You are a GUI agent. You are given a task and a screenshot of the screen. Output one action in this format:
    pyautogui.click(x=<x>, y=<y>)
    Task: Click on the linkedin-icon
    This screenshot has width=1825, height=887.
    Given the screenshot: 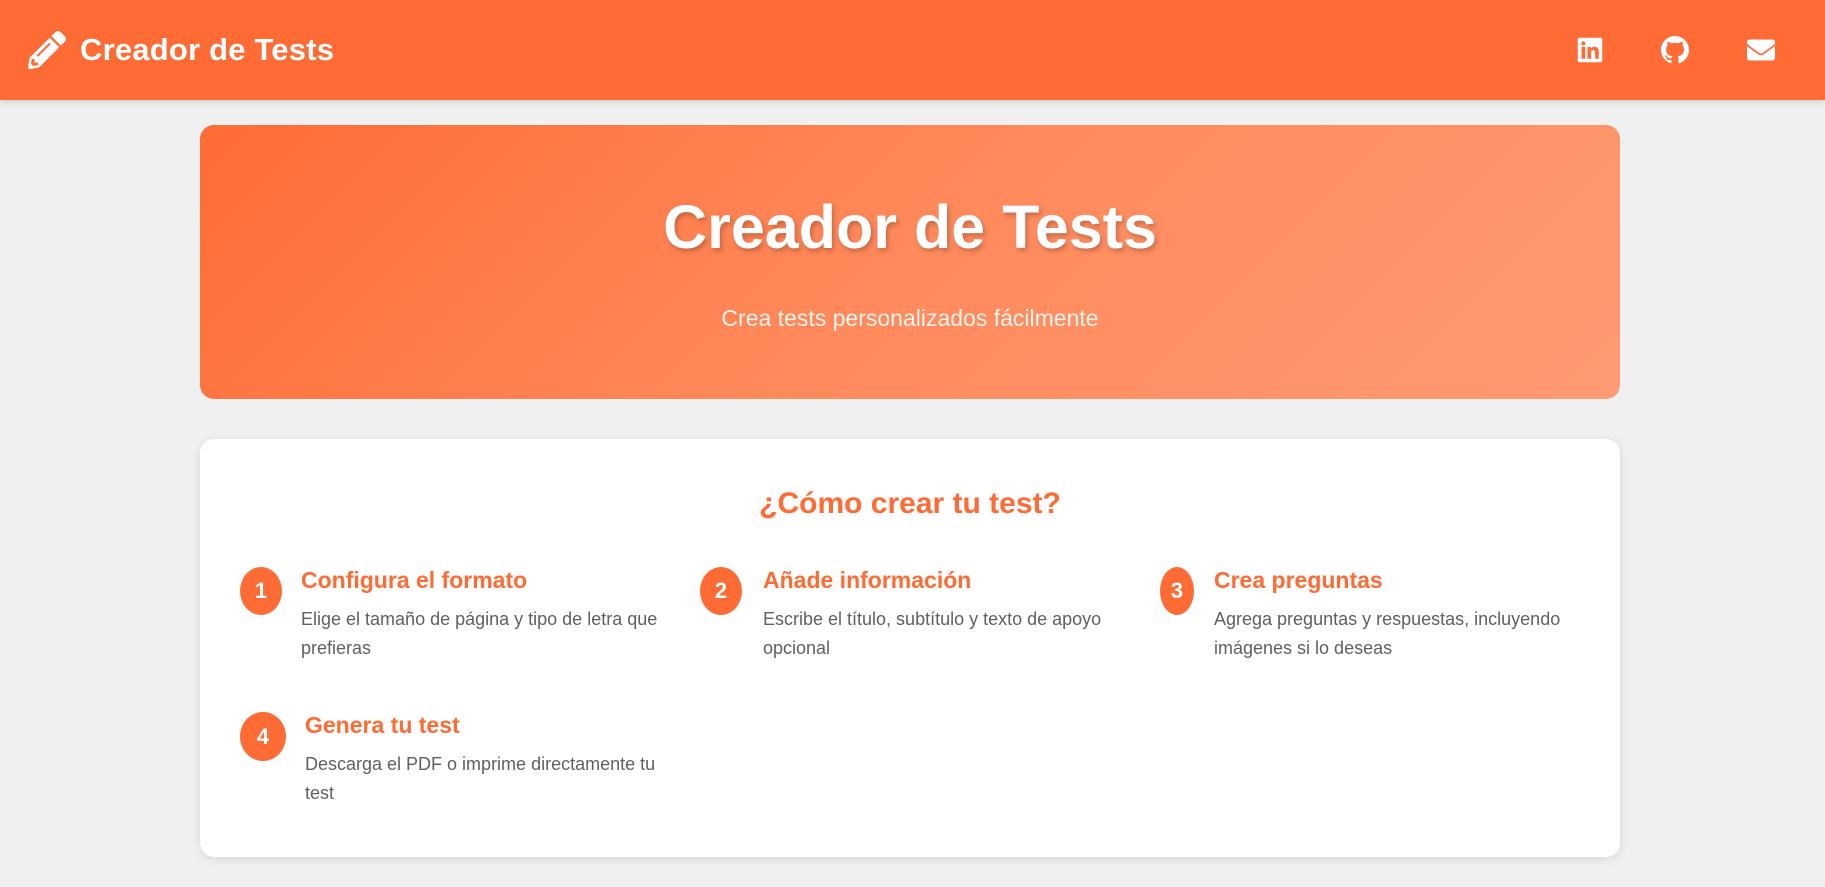 What is the action you would take?
    pyautogui.click(x=1590, y=50)
    